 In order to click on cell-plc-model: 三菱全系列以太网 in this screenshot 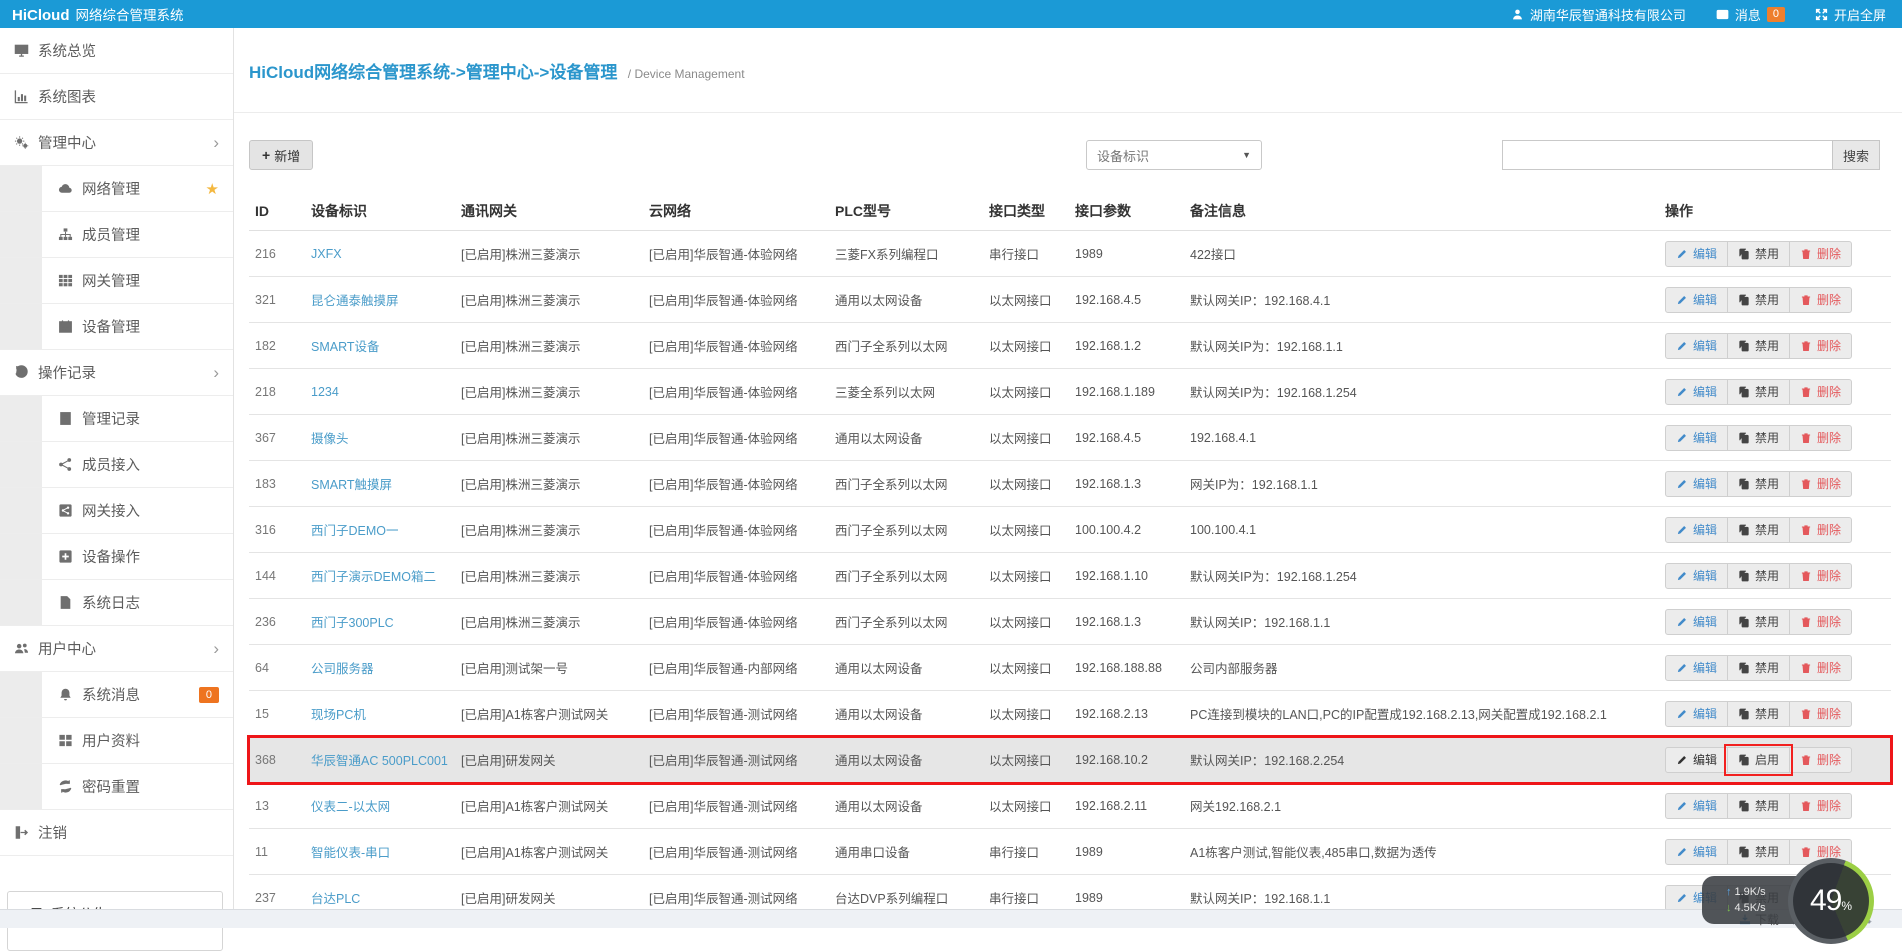, I will do `click(906, 391)`.